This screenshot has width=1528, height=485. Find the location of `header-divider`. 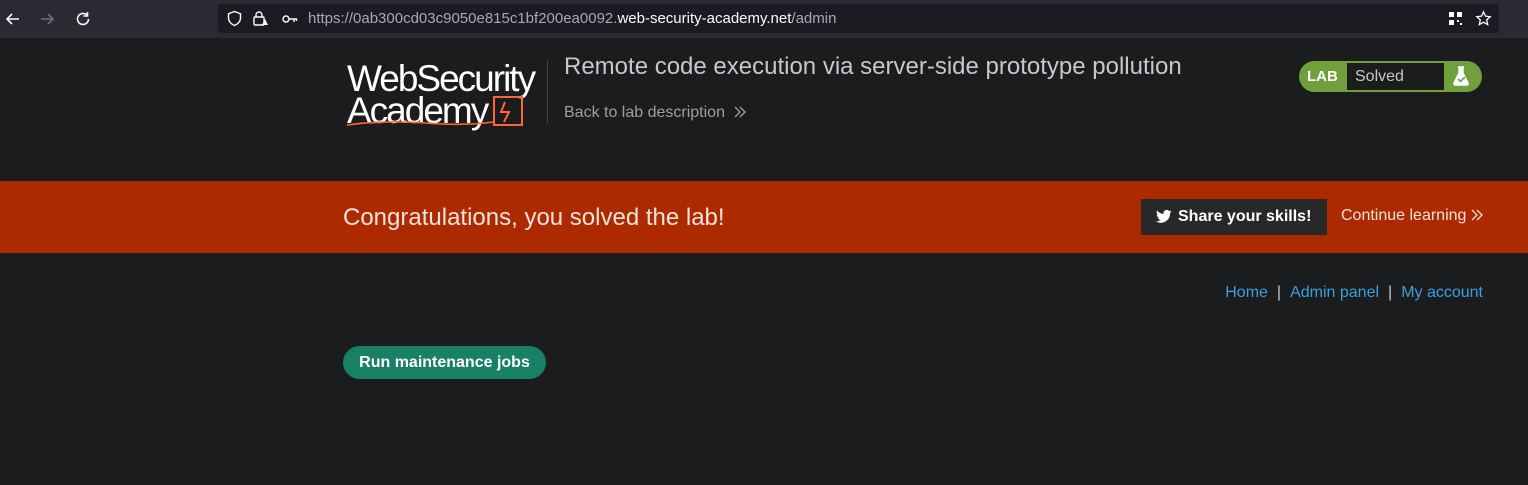

header-divider is located at coordinates (547, 91).